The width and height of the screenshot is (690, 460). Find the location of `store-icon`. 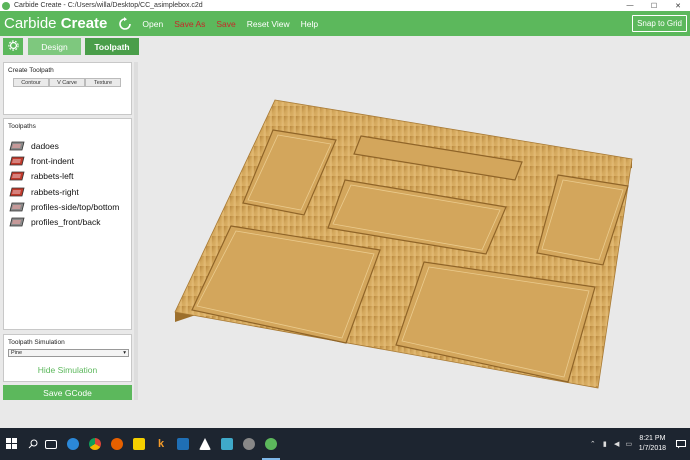

store-icon is located at coordinates (139, 444).